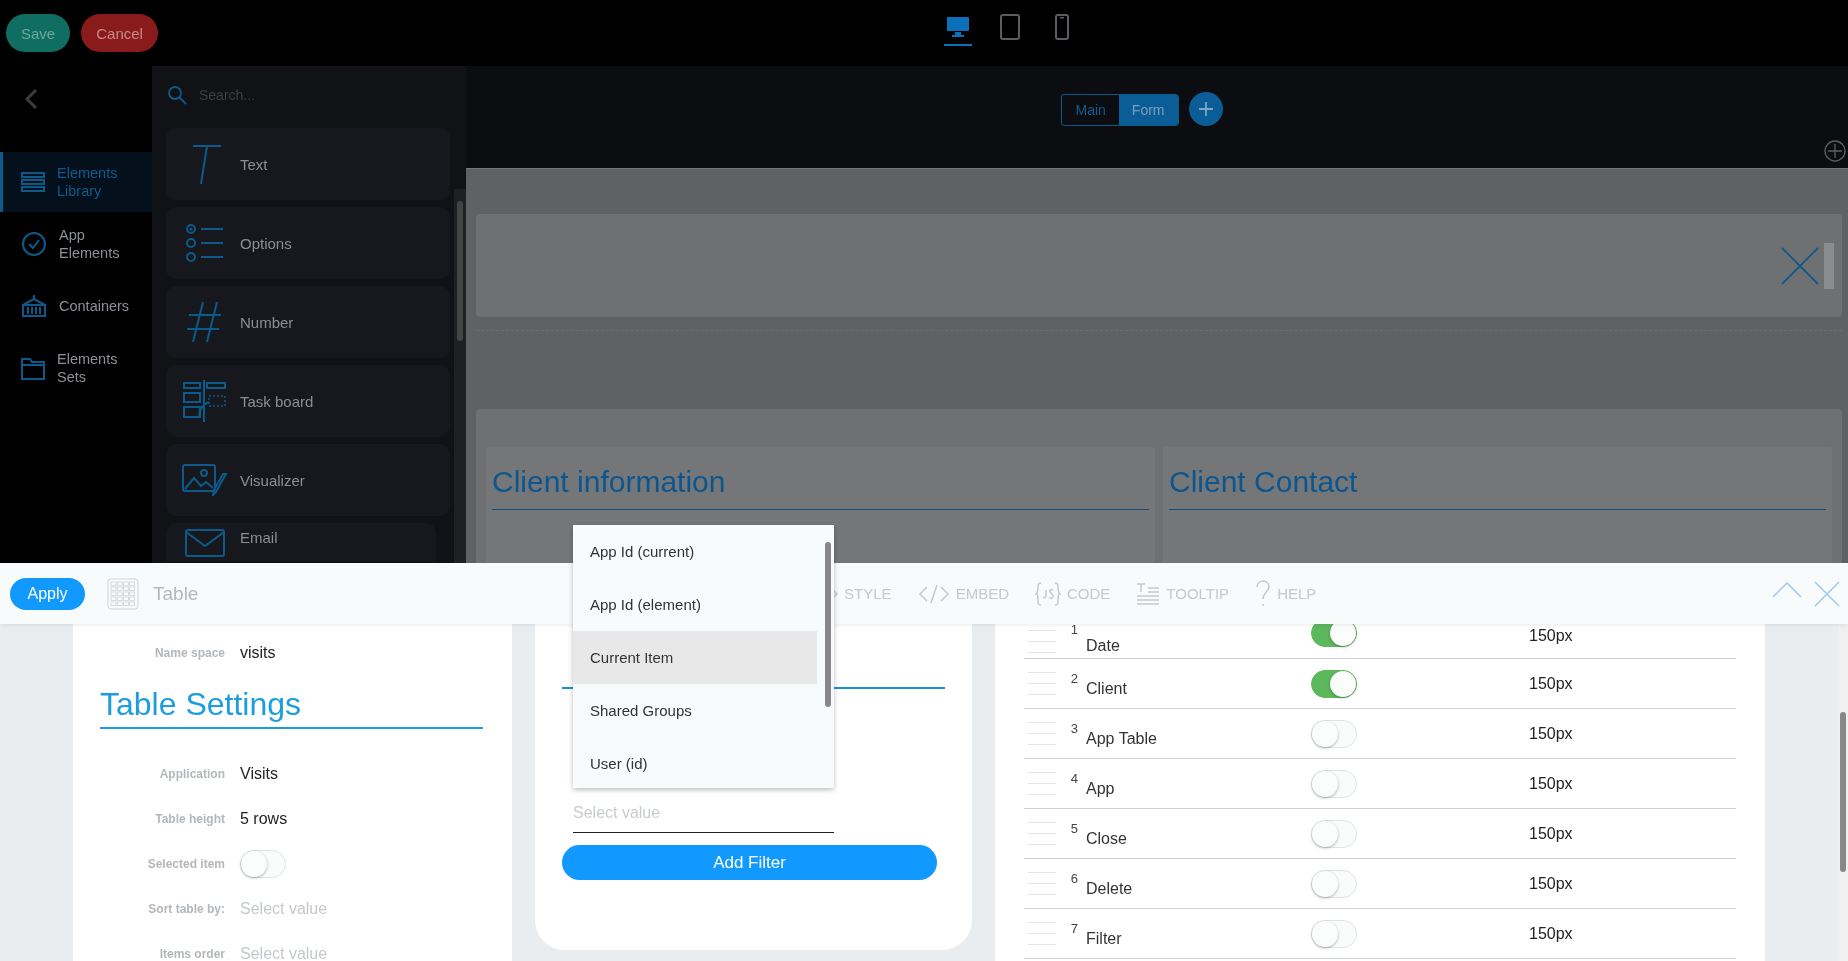 The height and width of the screenshot is (961, 1848). What do you see at coordinates (1073, 928) in the screenshot?
I see `row-number: 7` at bounding box center [1073, 928].